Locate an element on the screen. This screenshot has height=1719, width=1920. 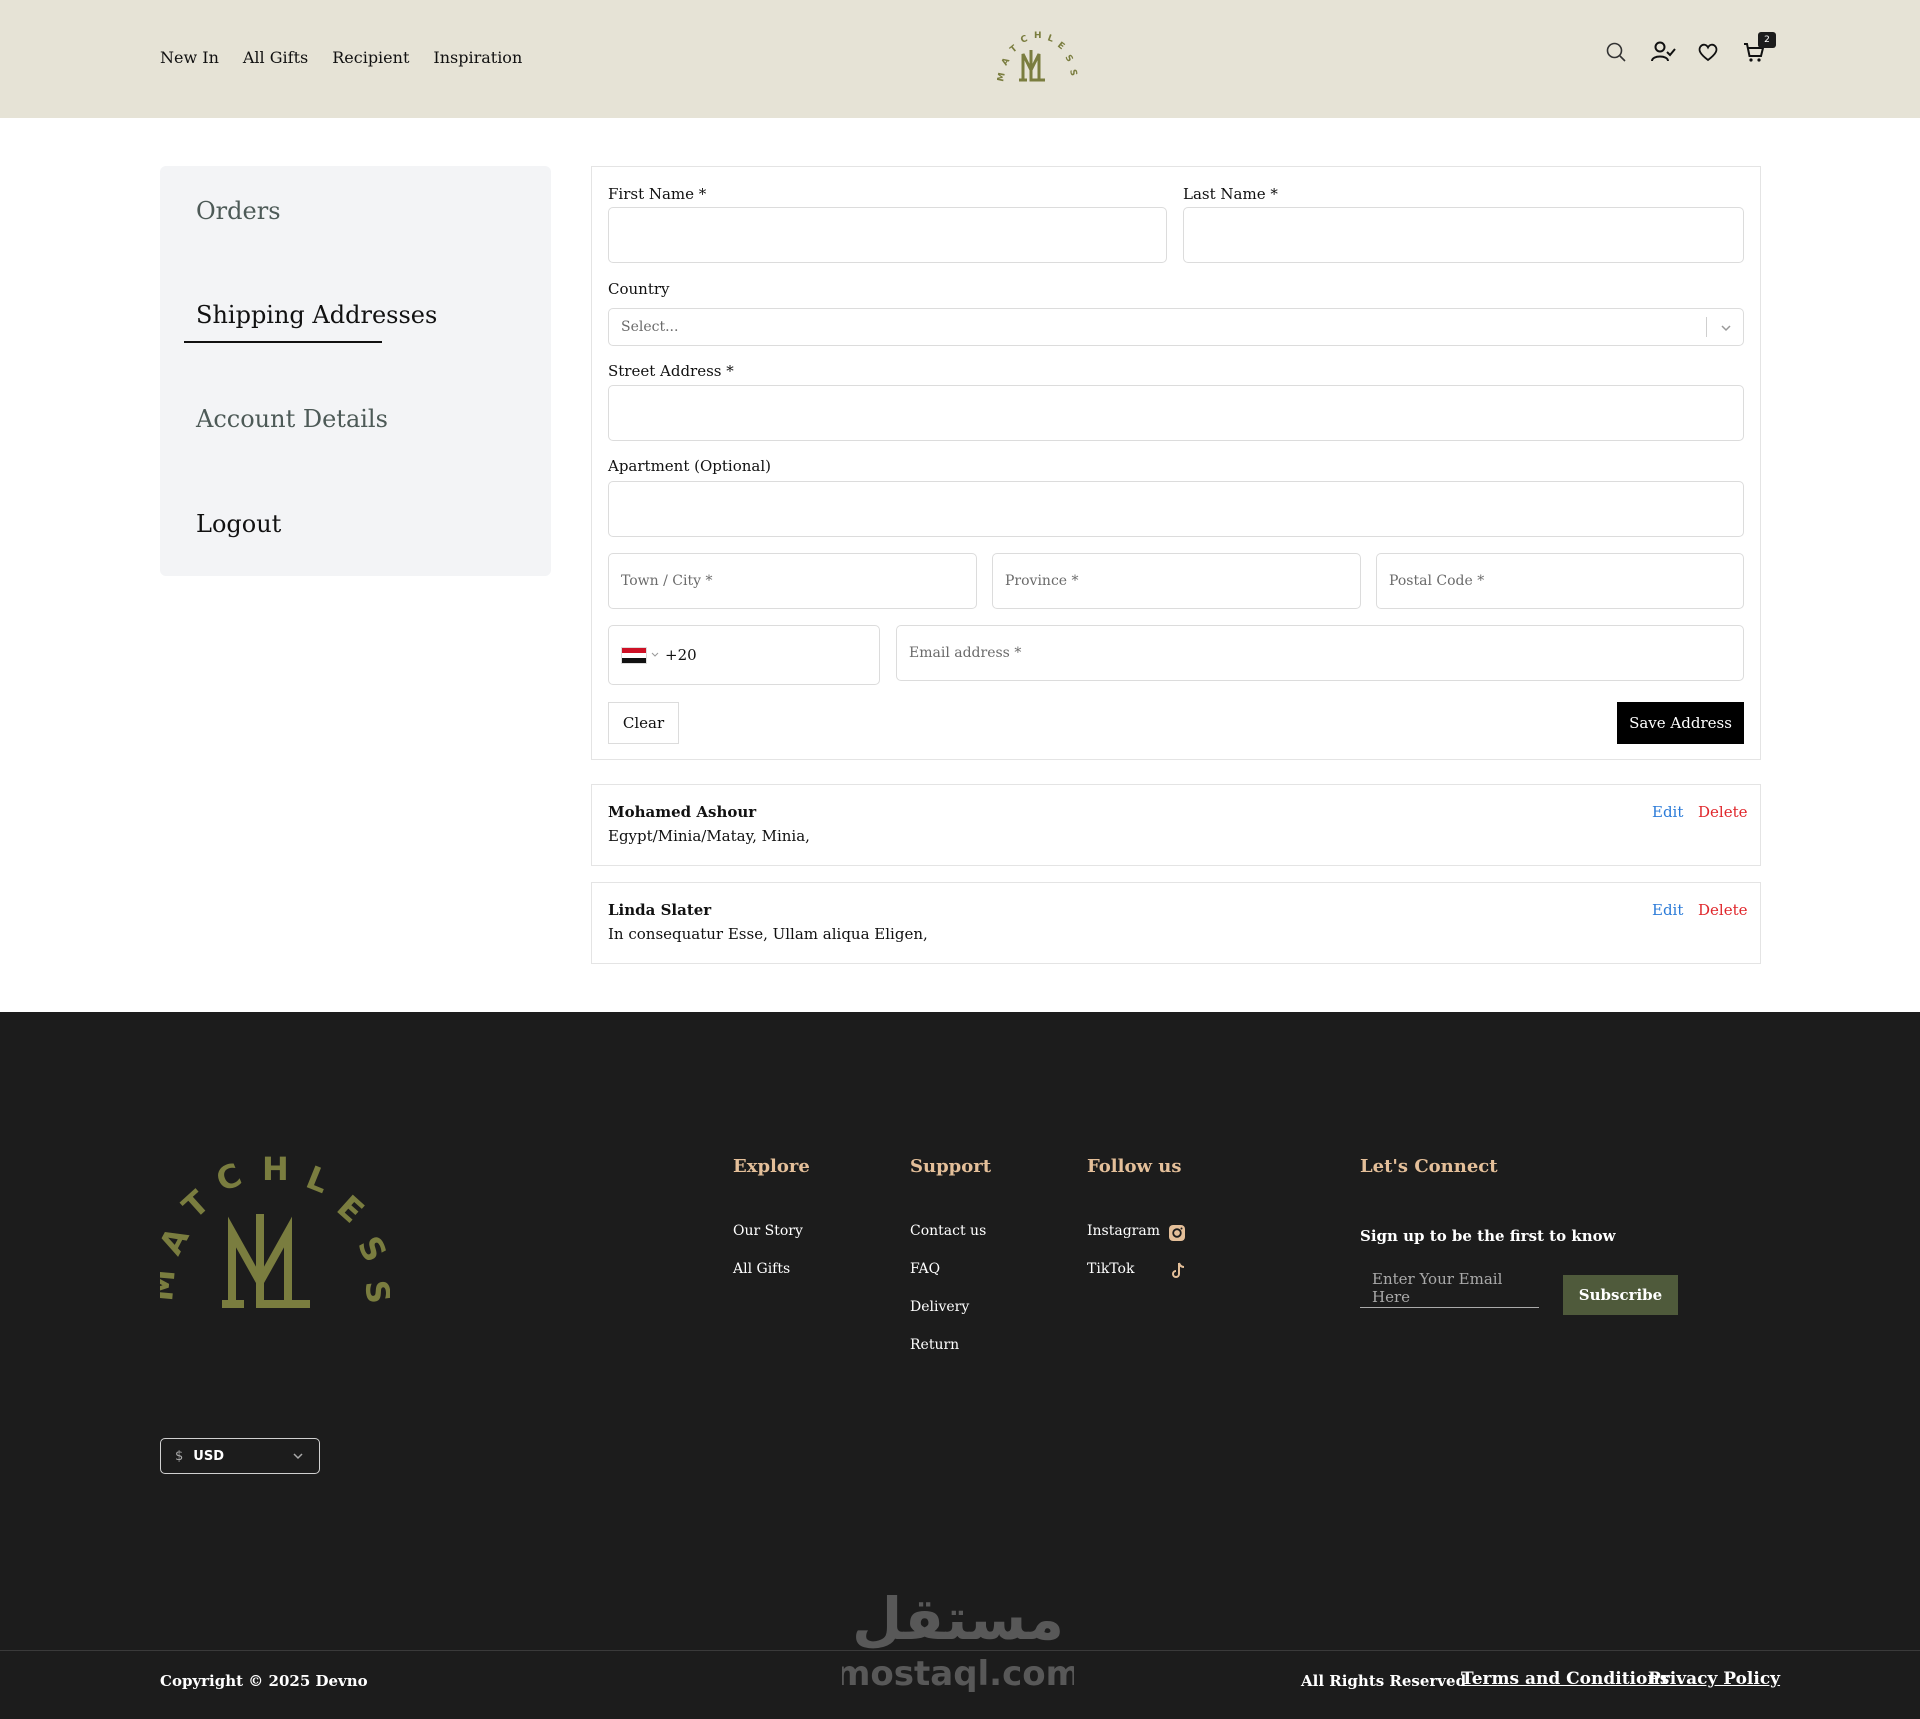
main-nav: New In All Gifts Recipient Inspiration is located at coordinates (341, 57).